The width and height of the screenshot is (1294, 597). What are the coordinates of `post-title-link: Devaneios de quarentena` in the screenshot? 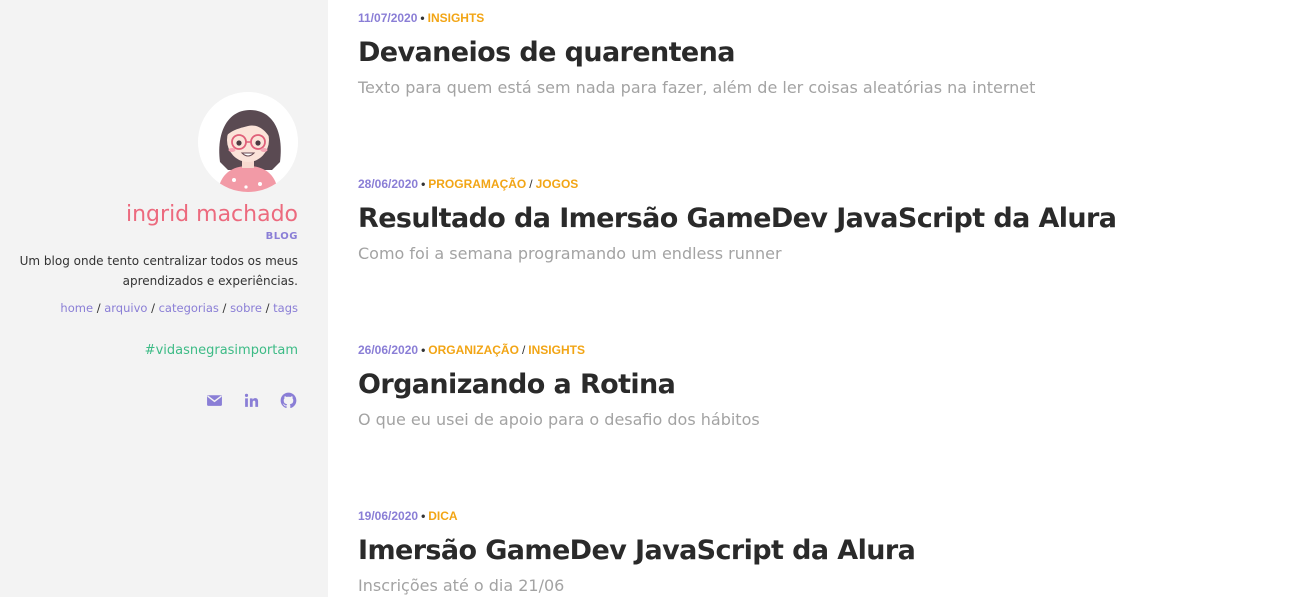 It's located at (808, 53).